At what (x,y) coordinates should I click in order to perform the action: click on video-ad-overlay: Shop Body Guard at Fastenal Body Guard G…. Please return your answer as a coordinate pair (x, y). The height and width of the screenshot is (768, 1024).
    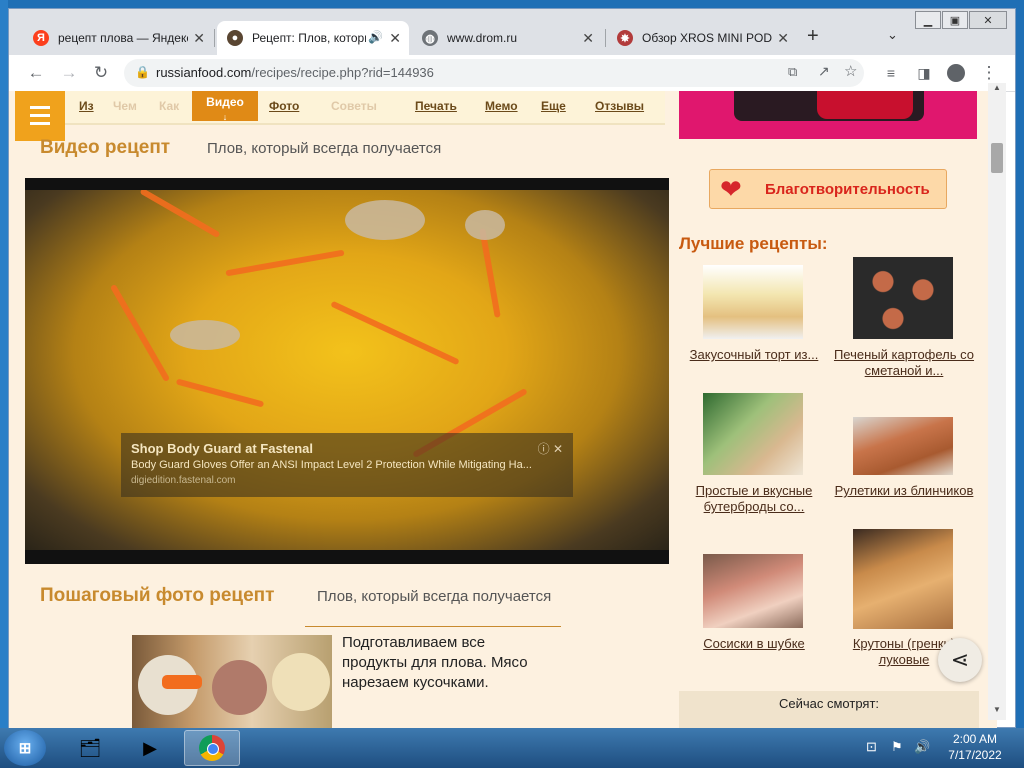
    Looking at the image, I should click on (347, 465).